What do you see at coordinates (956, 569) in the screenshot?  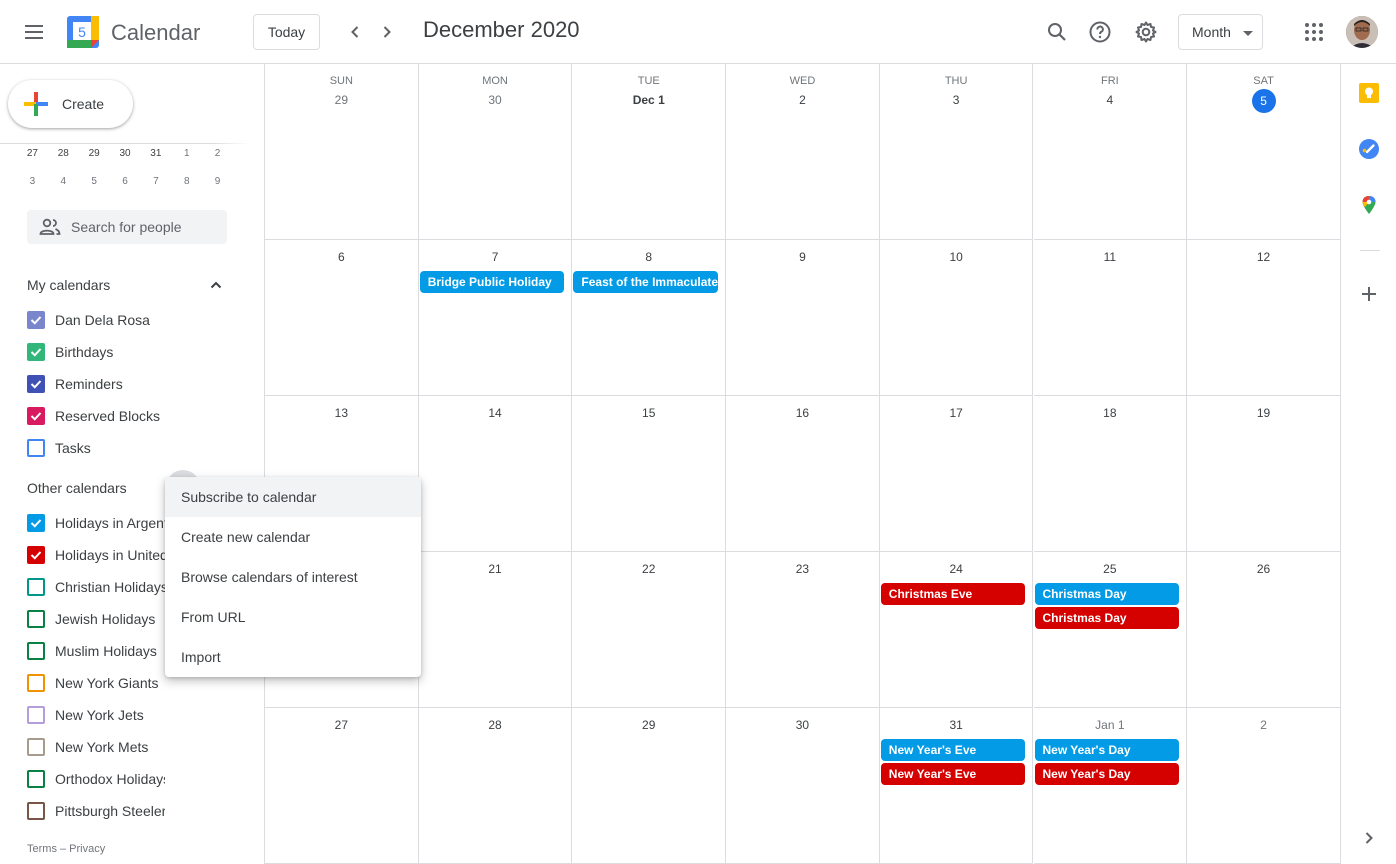 I see `day-number: 24` at bounding box center [956, 569].